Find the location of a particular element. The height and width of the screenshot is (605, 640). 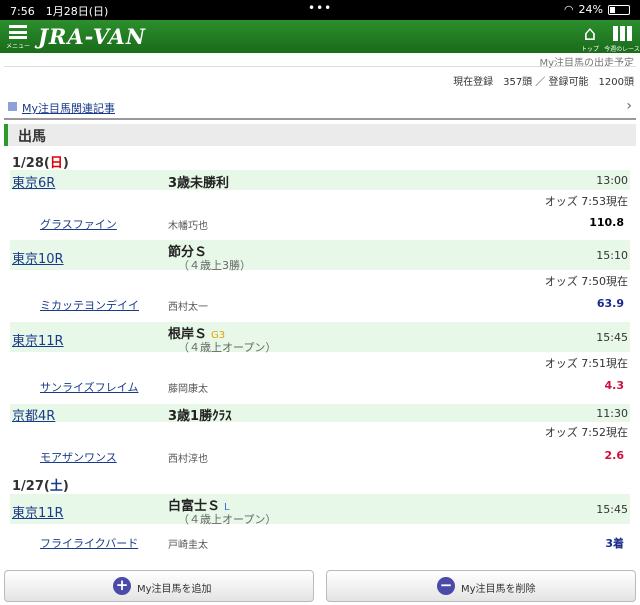

chevron-right-icon: › is located at coordinates (629, 106).